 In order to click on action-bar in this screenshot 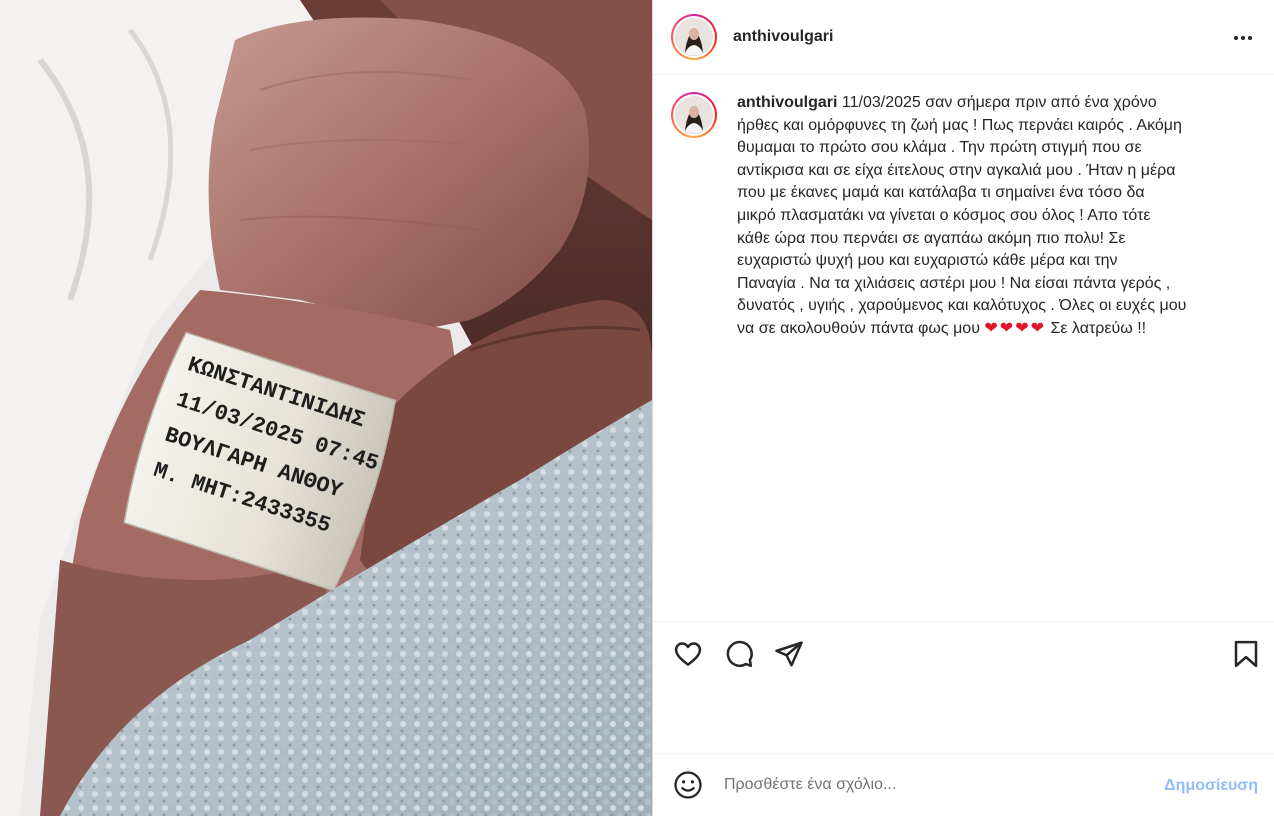, I will do `click(963, 687)`.